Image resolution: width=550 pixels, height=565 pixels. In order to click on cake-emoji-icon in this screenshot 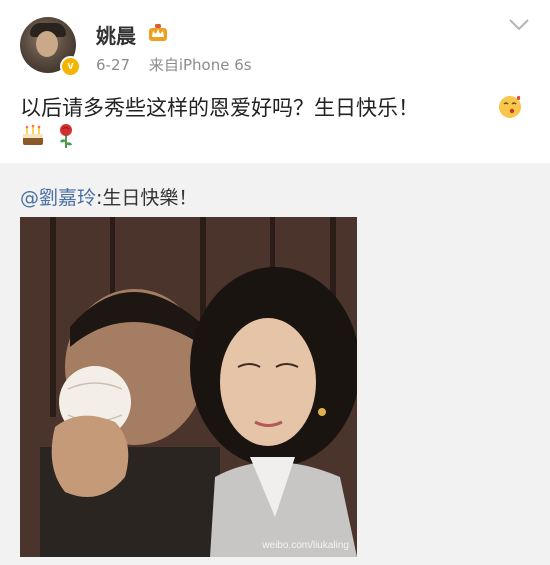, I will do `click(33, 134)`.